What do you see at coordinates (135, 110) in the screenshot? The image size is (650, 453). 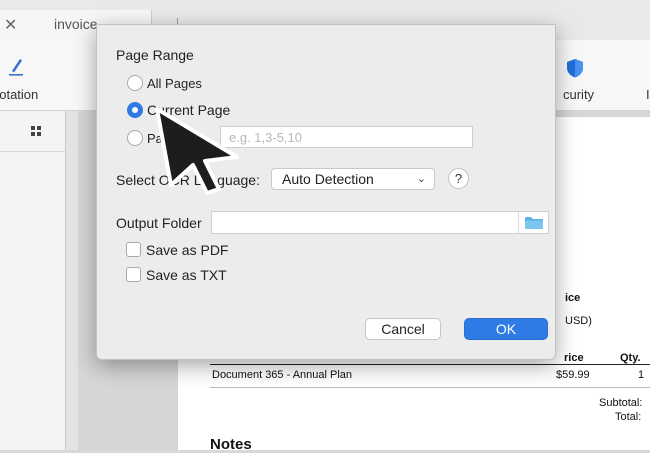 I see `radio-current-page` at bounding box center [135, 110].